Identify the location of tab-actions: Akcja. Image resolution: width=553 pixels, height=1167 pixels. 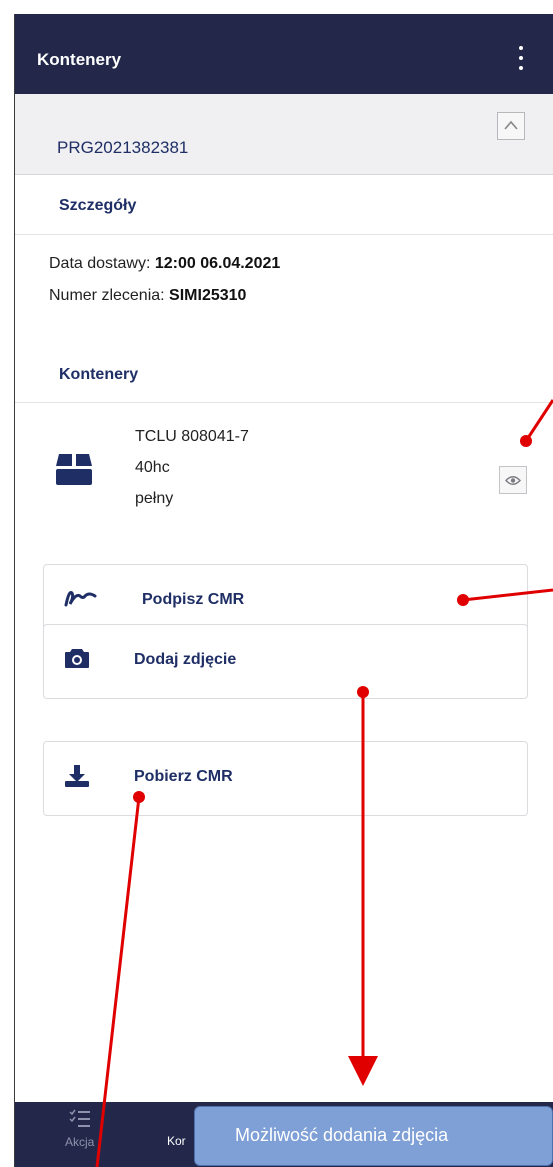
(79, 1128).